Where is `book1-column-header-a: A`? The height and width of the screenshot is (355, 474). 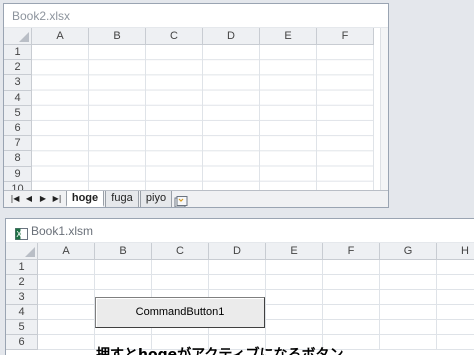 book1-column-header-a: A is located at coordinates (66, 251).